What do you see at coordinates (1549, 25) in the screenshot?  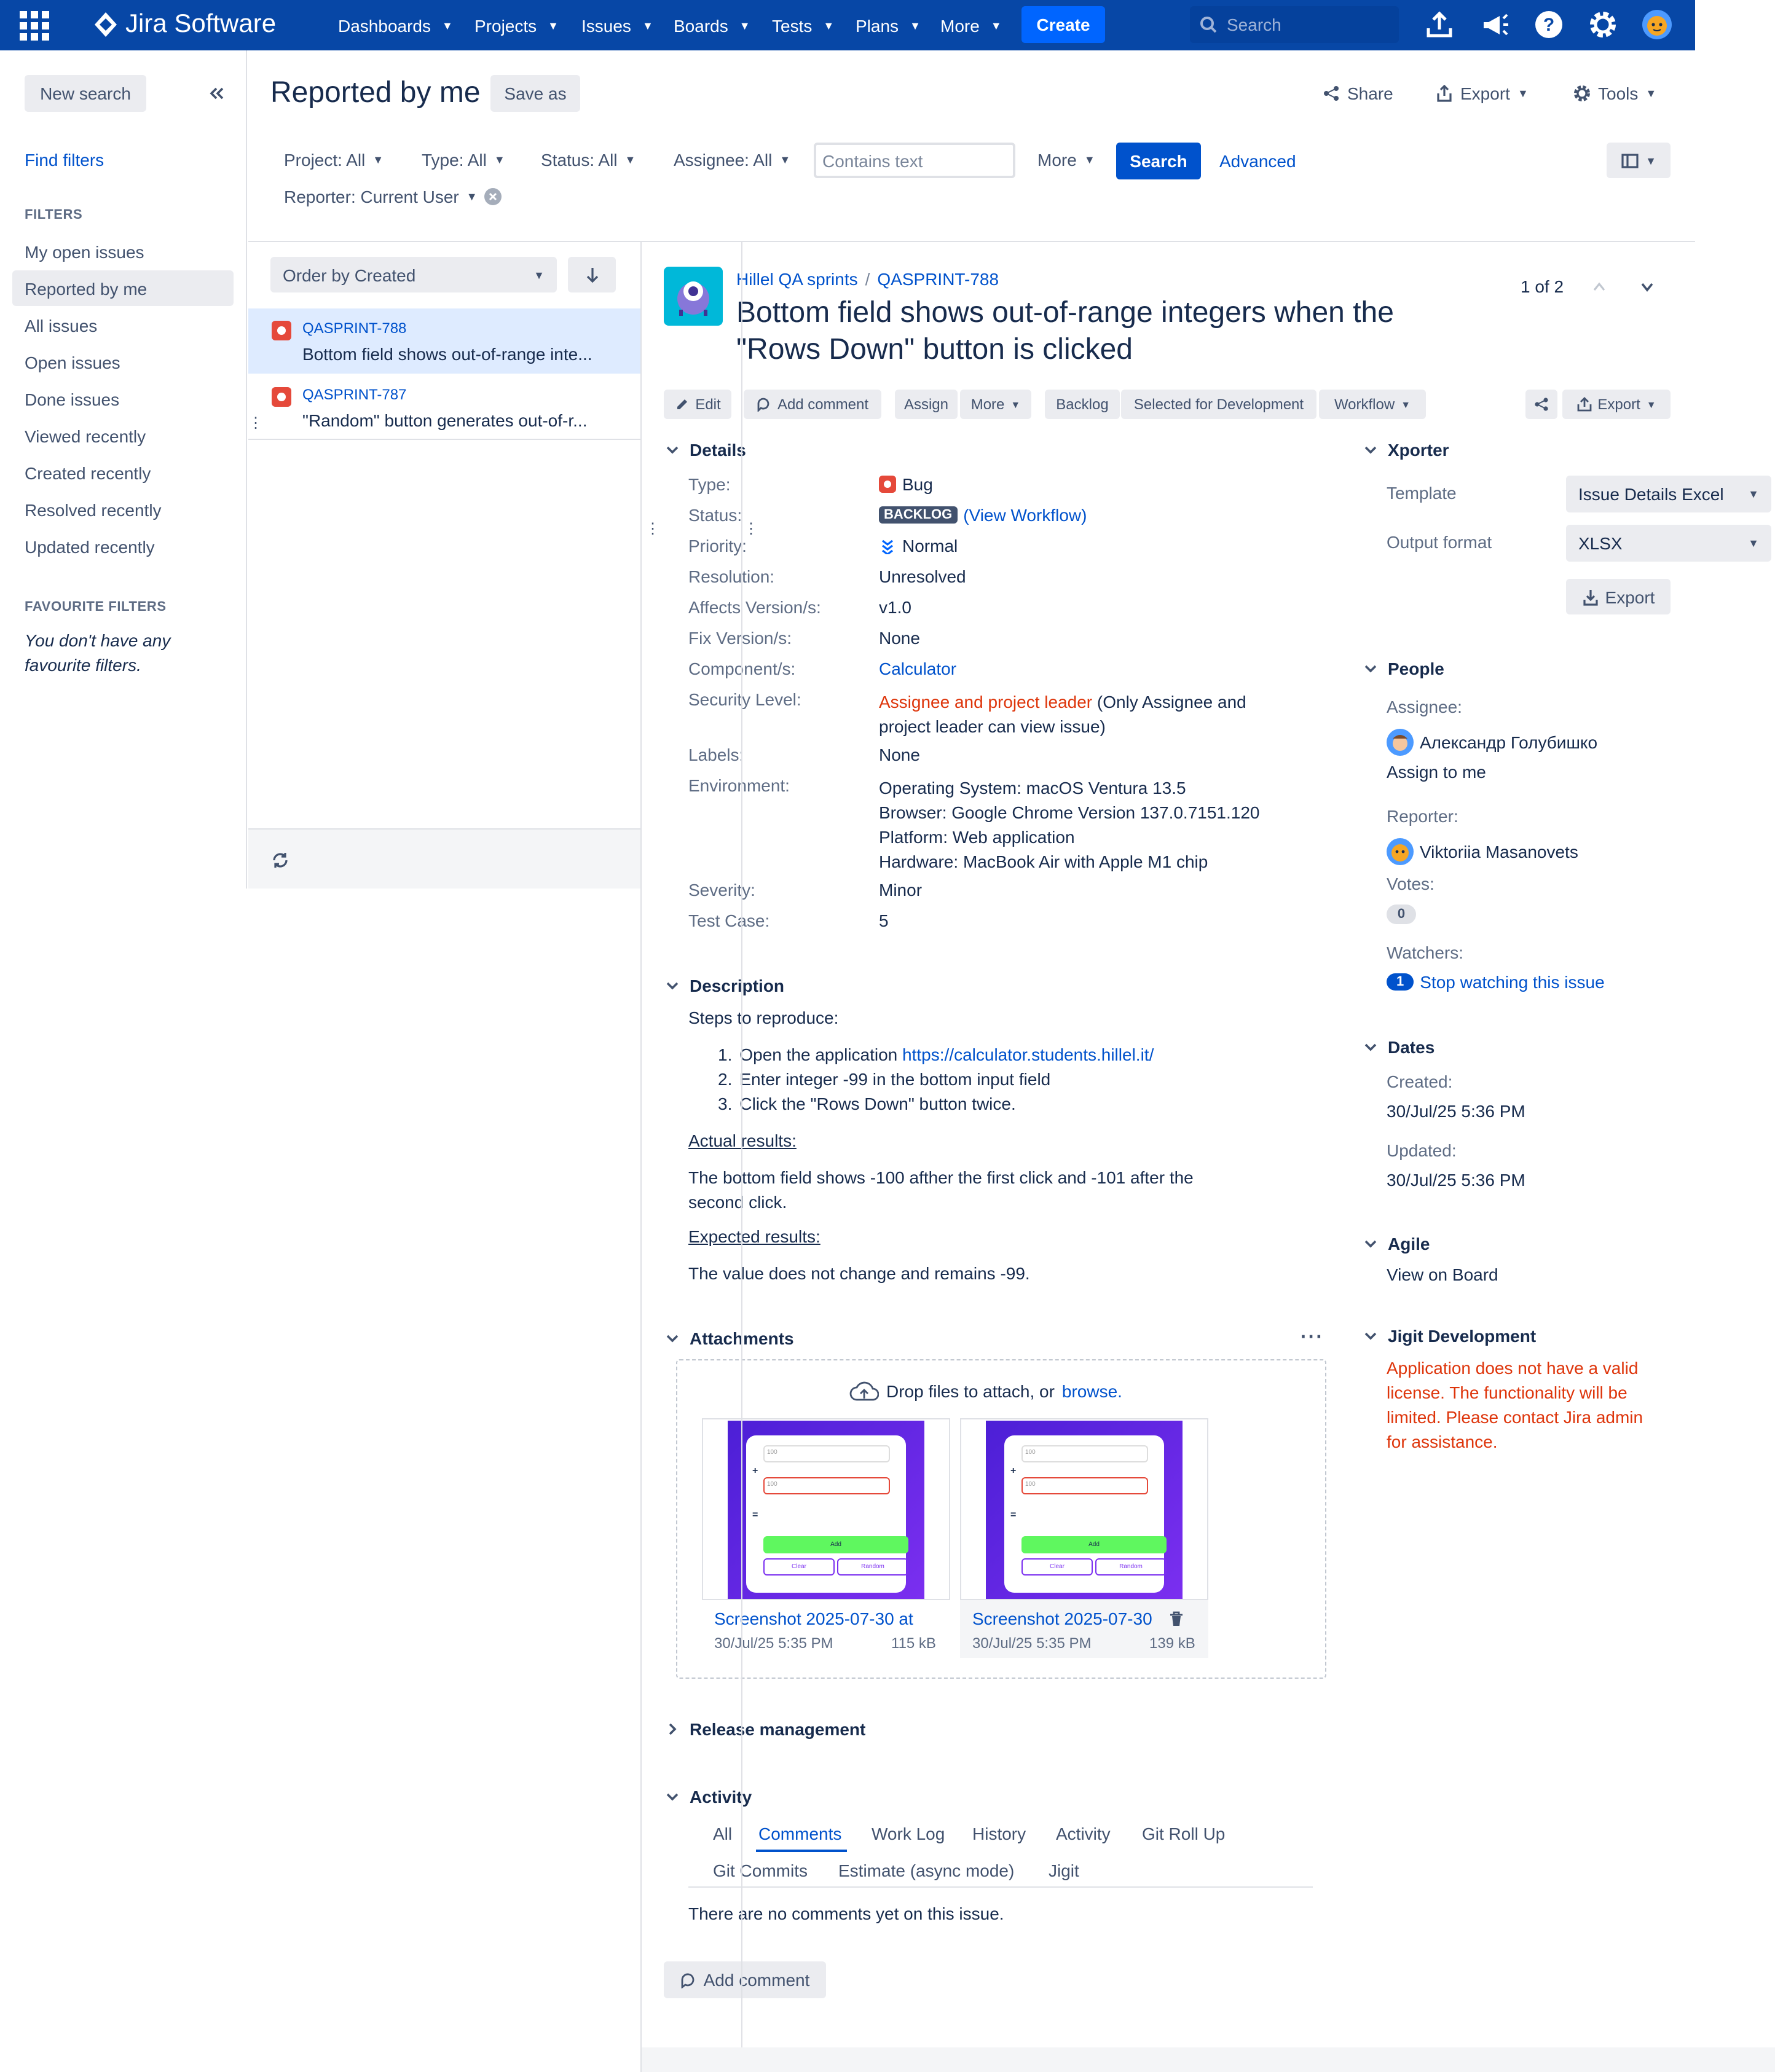 I see `help-icon: ?` at bounding box center [1549, 25].